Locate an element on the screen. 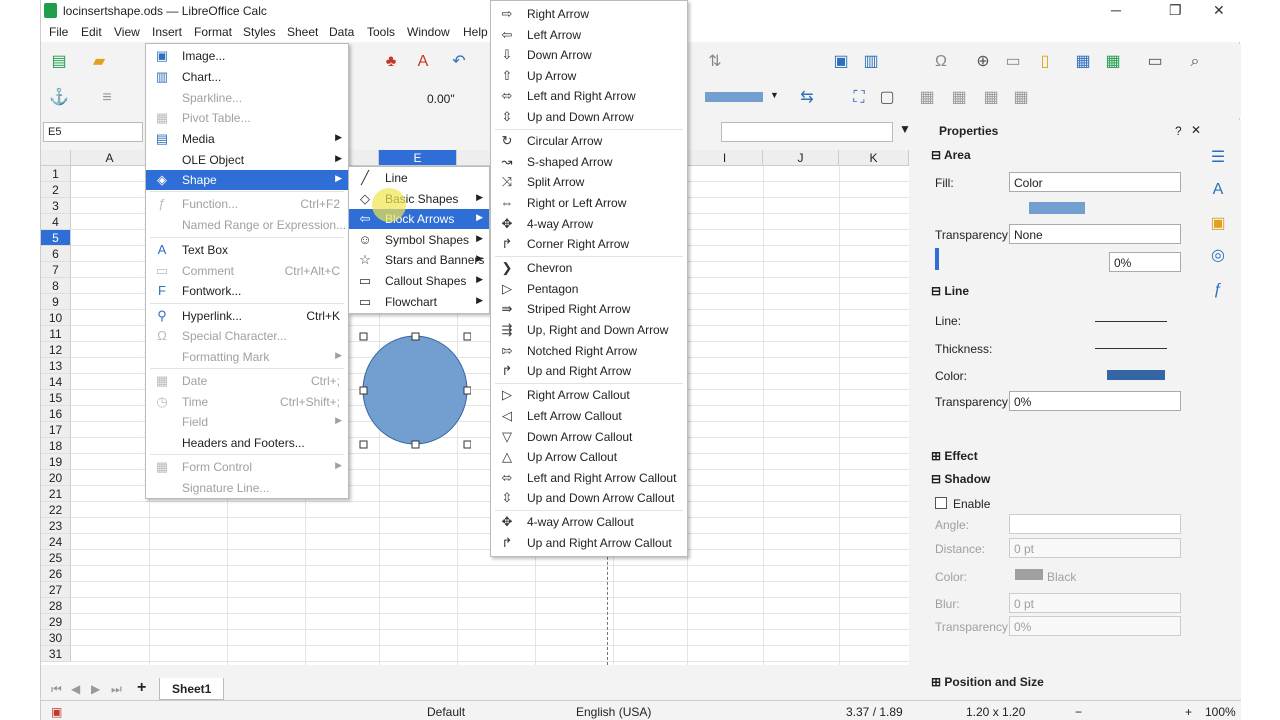 This screenshot has height=720, width=1280. menu-format: Format is located at coordinates (213, 32).